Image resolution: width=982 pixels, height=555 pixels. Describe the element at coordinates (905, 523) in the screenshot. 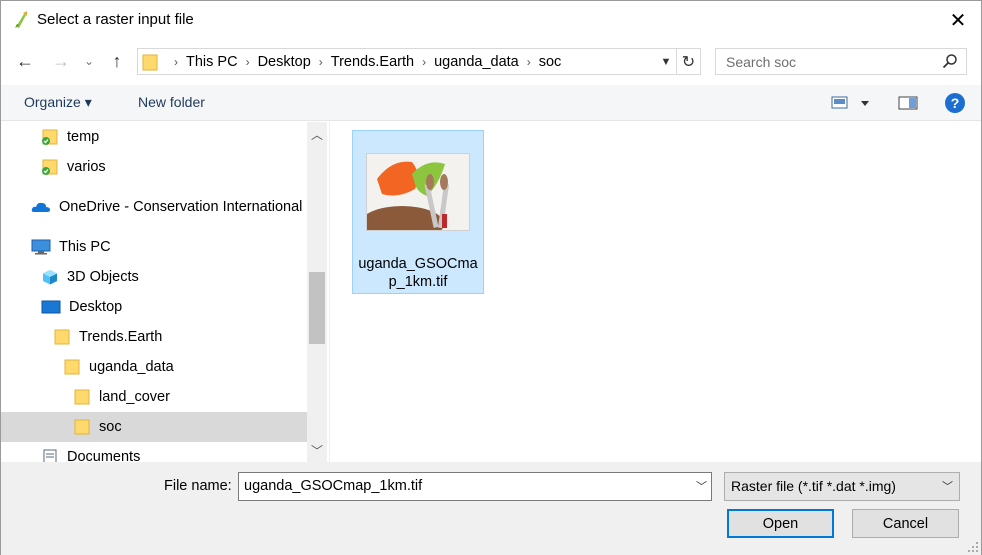

I see `cancel-button: Cancel` at that location.